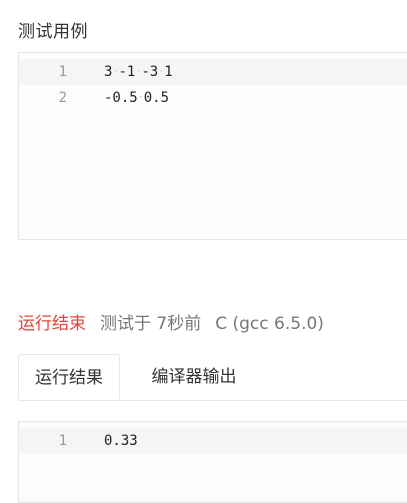 The width and height of the screenshot is (407, 503). I want to click on run-status: 运行结束, so click(52, 324).